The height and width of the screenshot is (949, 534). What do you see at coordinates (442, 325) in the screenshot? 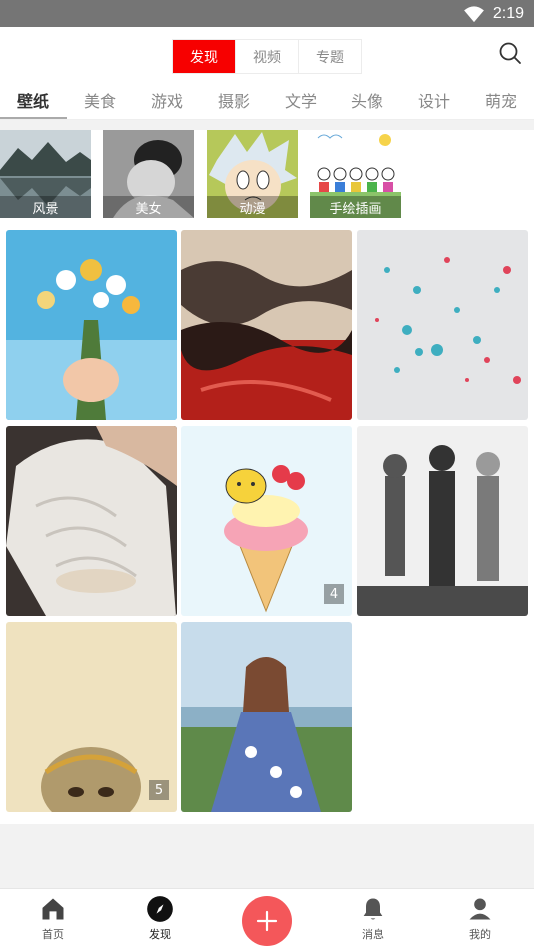
I see `image-dots` at bounding box center [442, 325].